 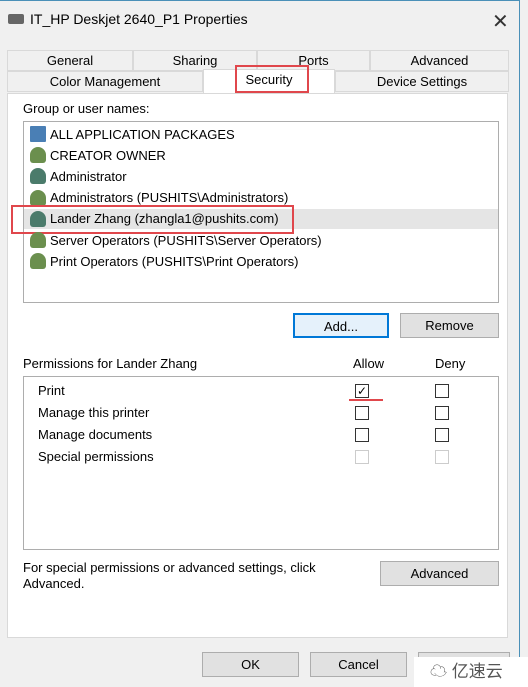 What do you see at coordinates (500, 21) in the screenshot?
I see `close-button: ✕` at bounding box center [500, 21].